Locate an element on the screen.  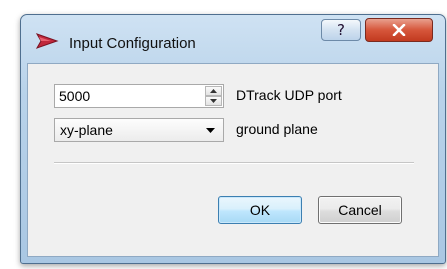
chevron-down-icon is located at coordinates (210, 130).